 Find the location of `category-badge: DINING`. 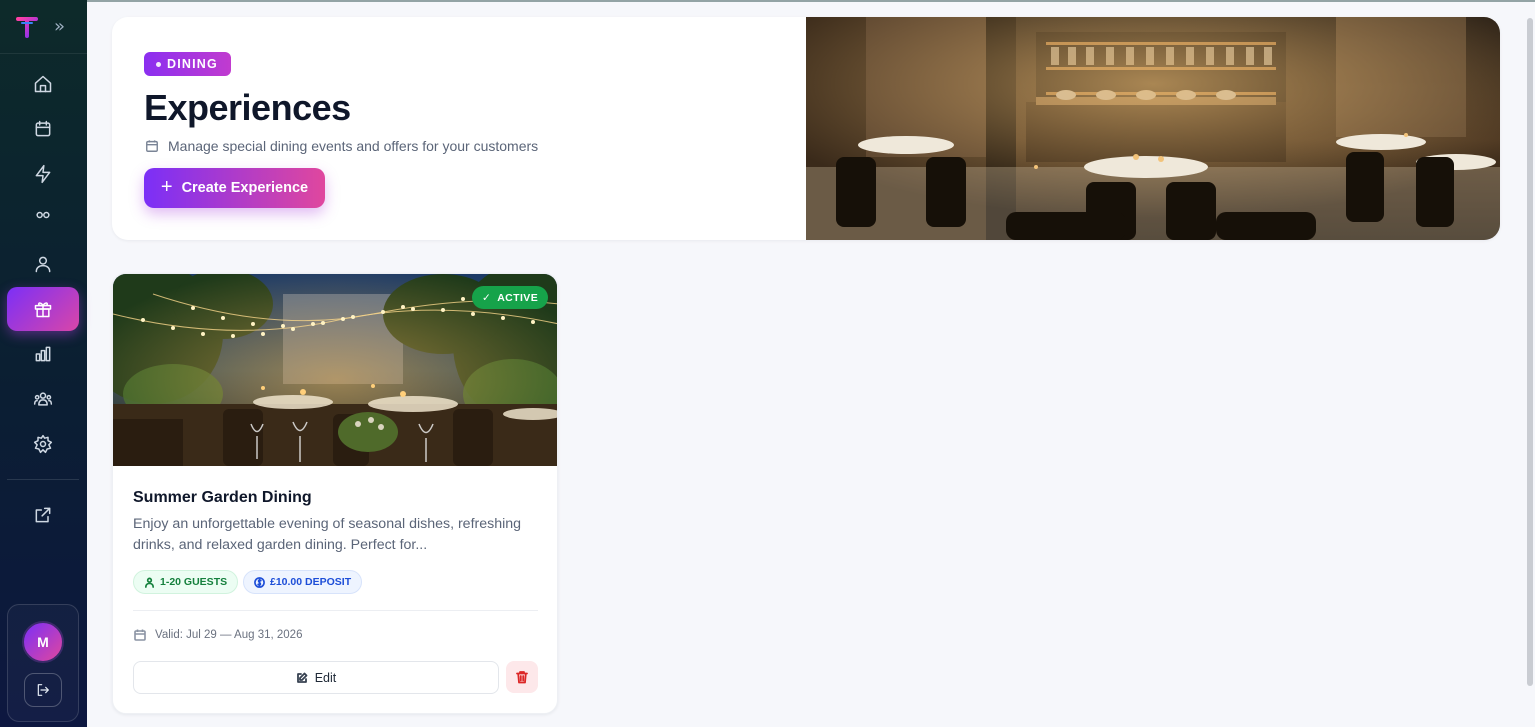

category-badge: DINING is located at coordinates (187, 64).